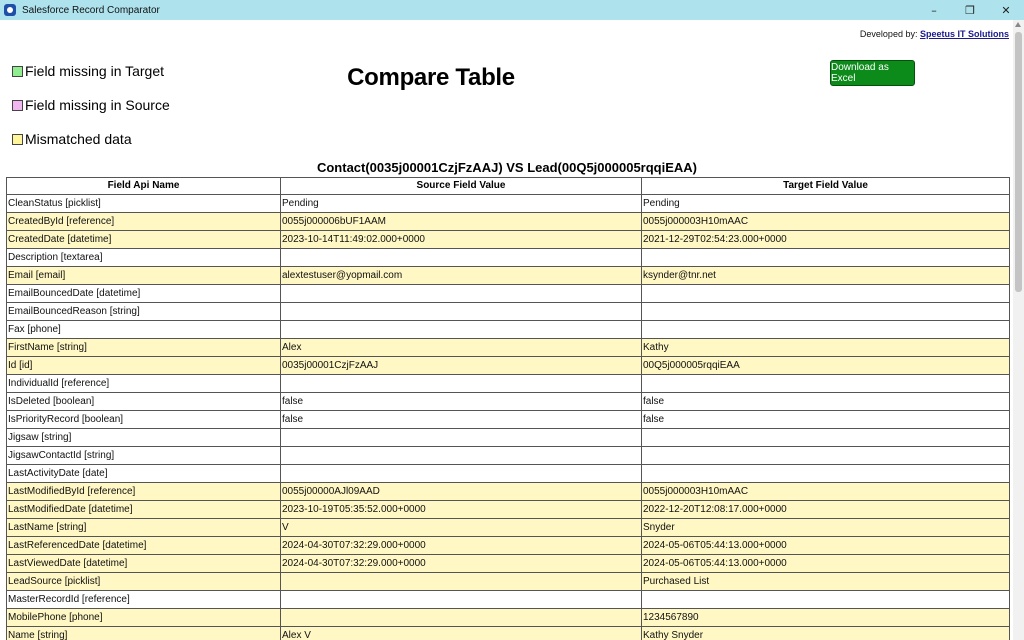  What do you see at coordinates (461, 509) in the screenshot?
I see `source-value-cell: 2023-10-19T05:35:52.000+0000` at bounding box center [461, 509].